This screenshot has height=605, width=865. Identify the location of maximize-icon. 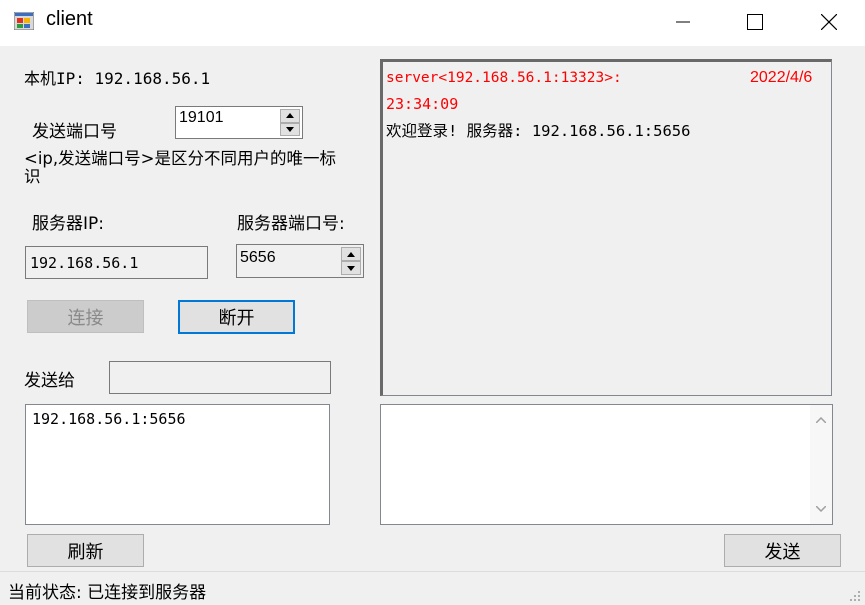
(755, 22).